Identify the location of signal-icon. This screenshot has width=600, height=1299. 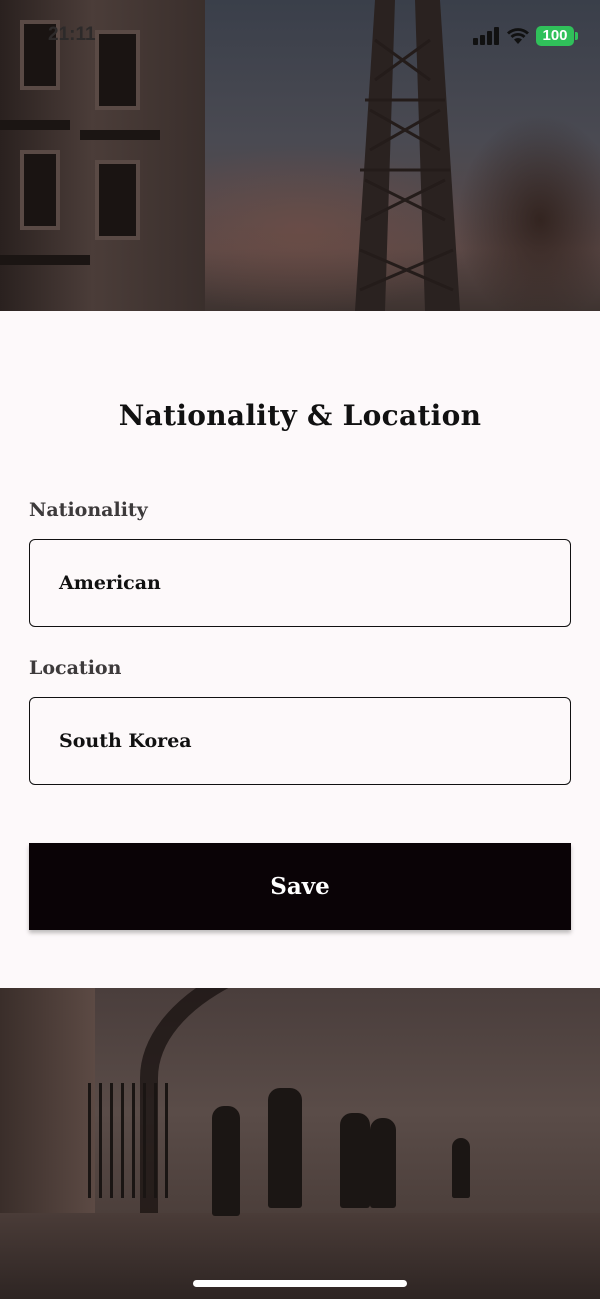
(486, 36).